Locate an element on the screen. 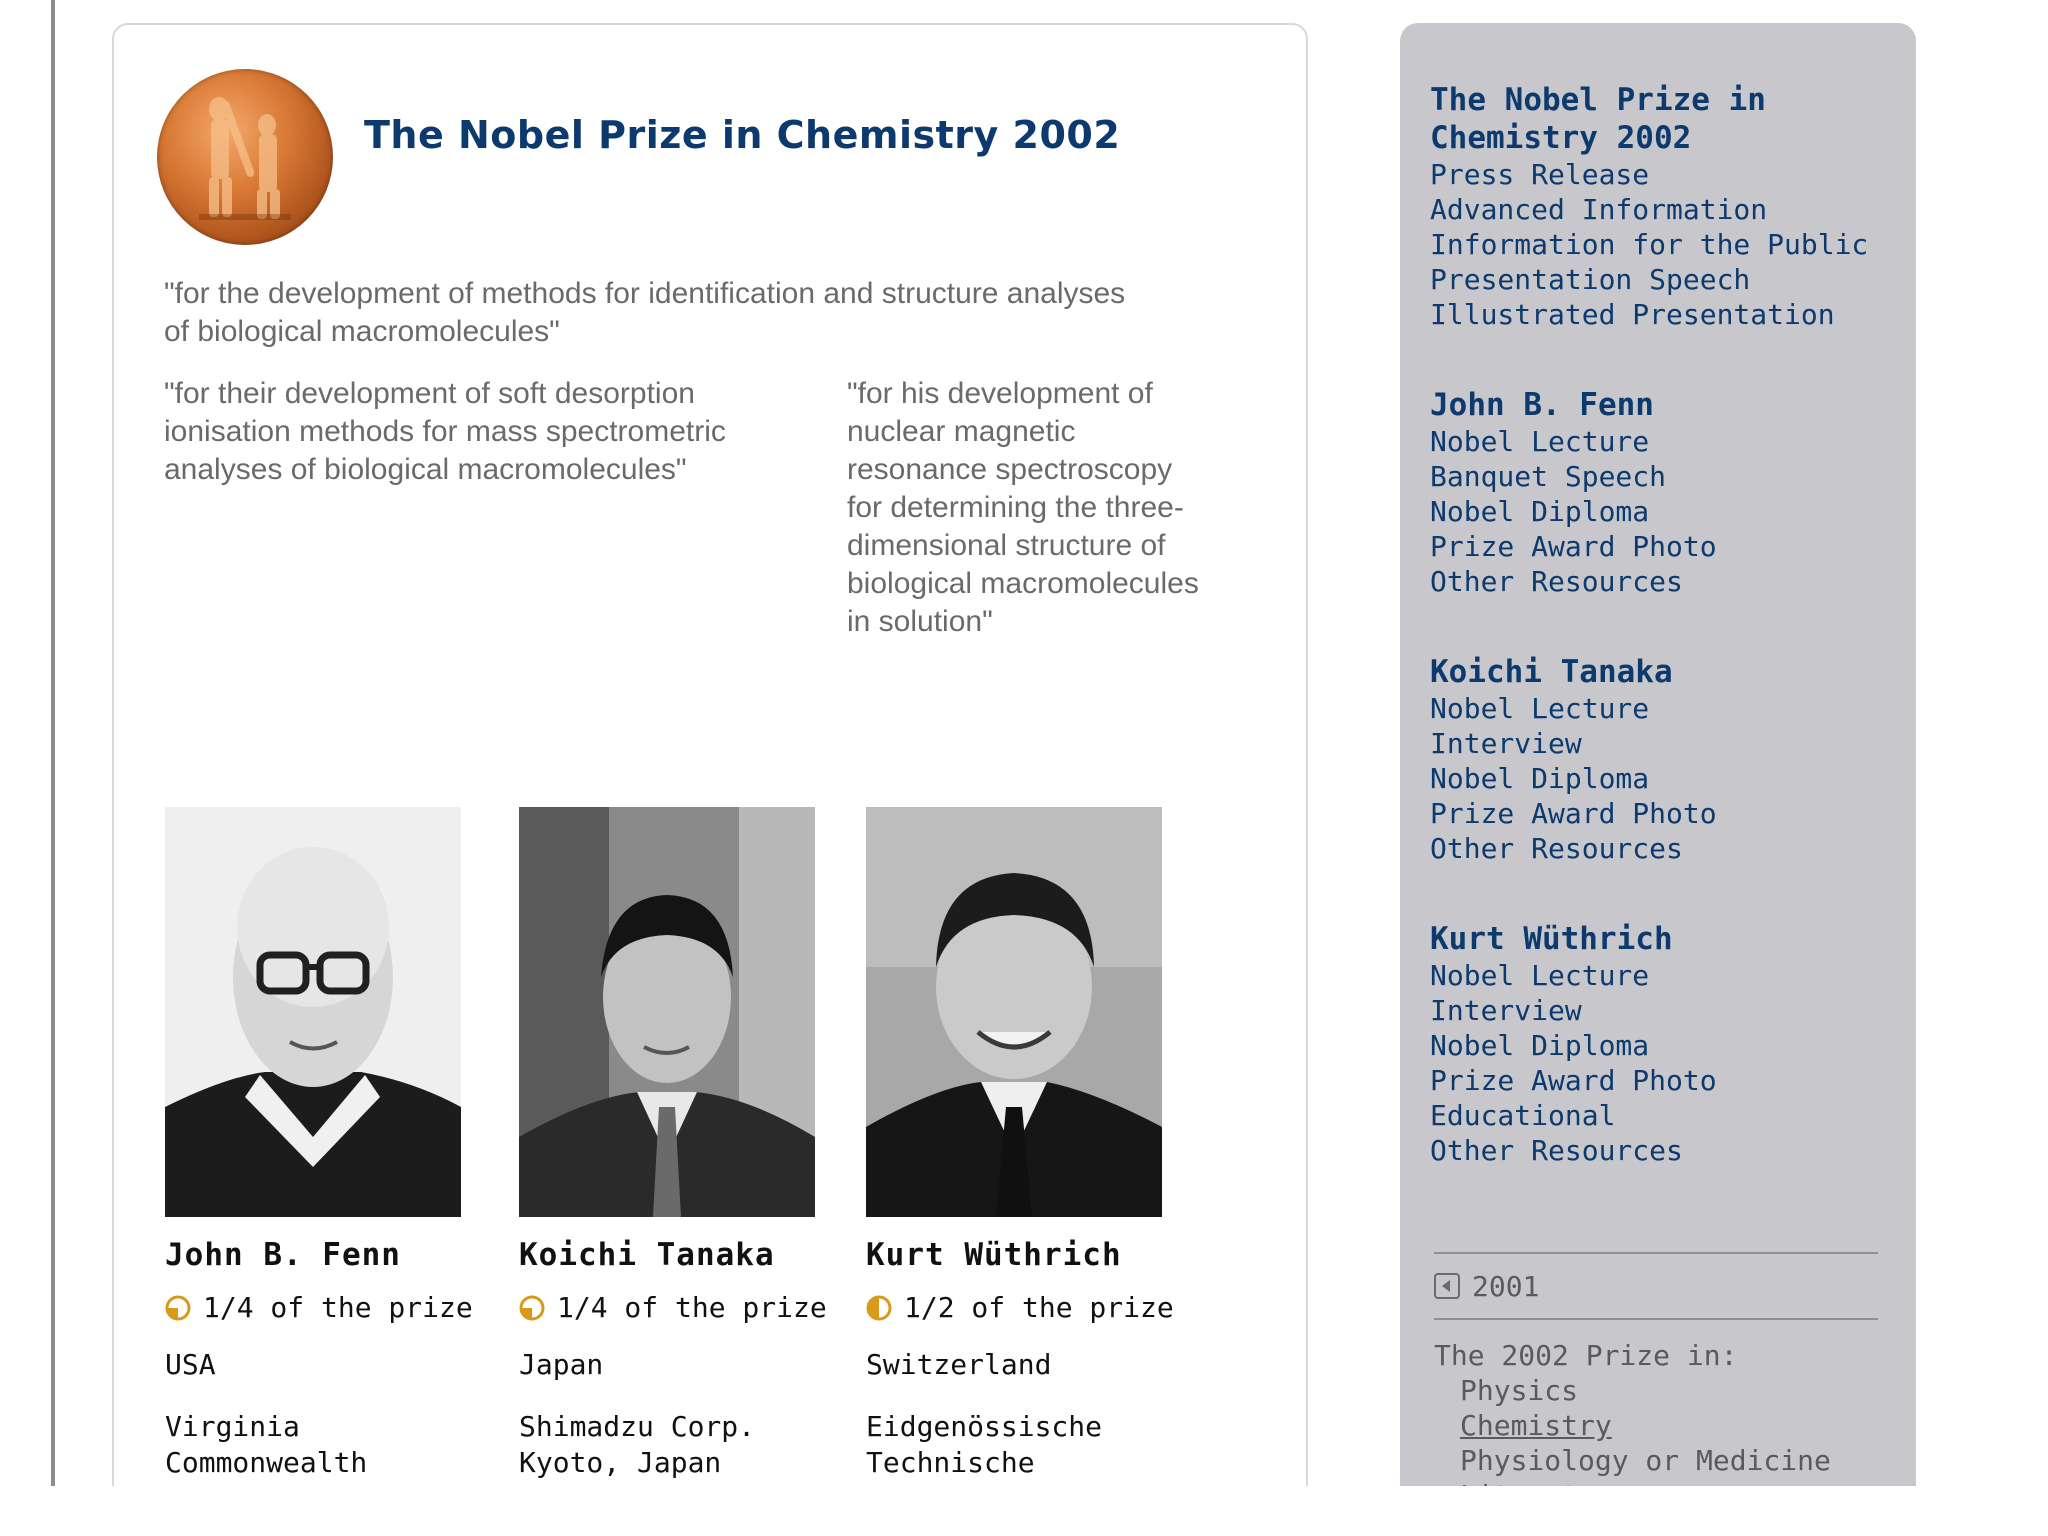  prize-share-text: 1/2 of the prize is located at coordinates (1039, 1307).